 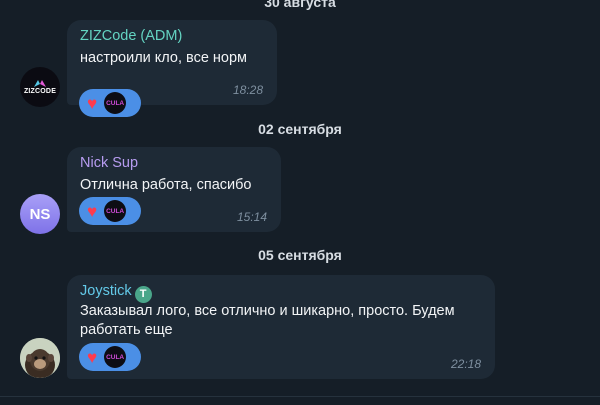 I want to click on date-separator: 02 сентября, so click(x=300, y=129).